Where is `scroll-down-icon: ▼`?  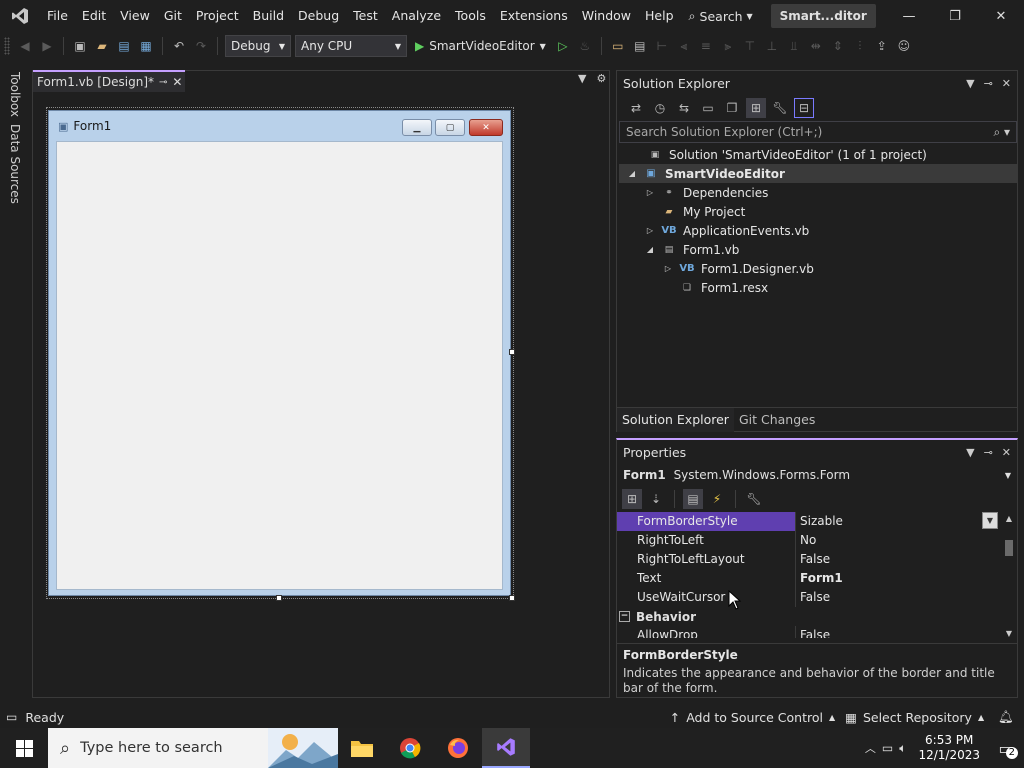
scroll-down-icon: ▼ is located at coordinates (1009, 633).